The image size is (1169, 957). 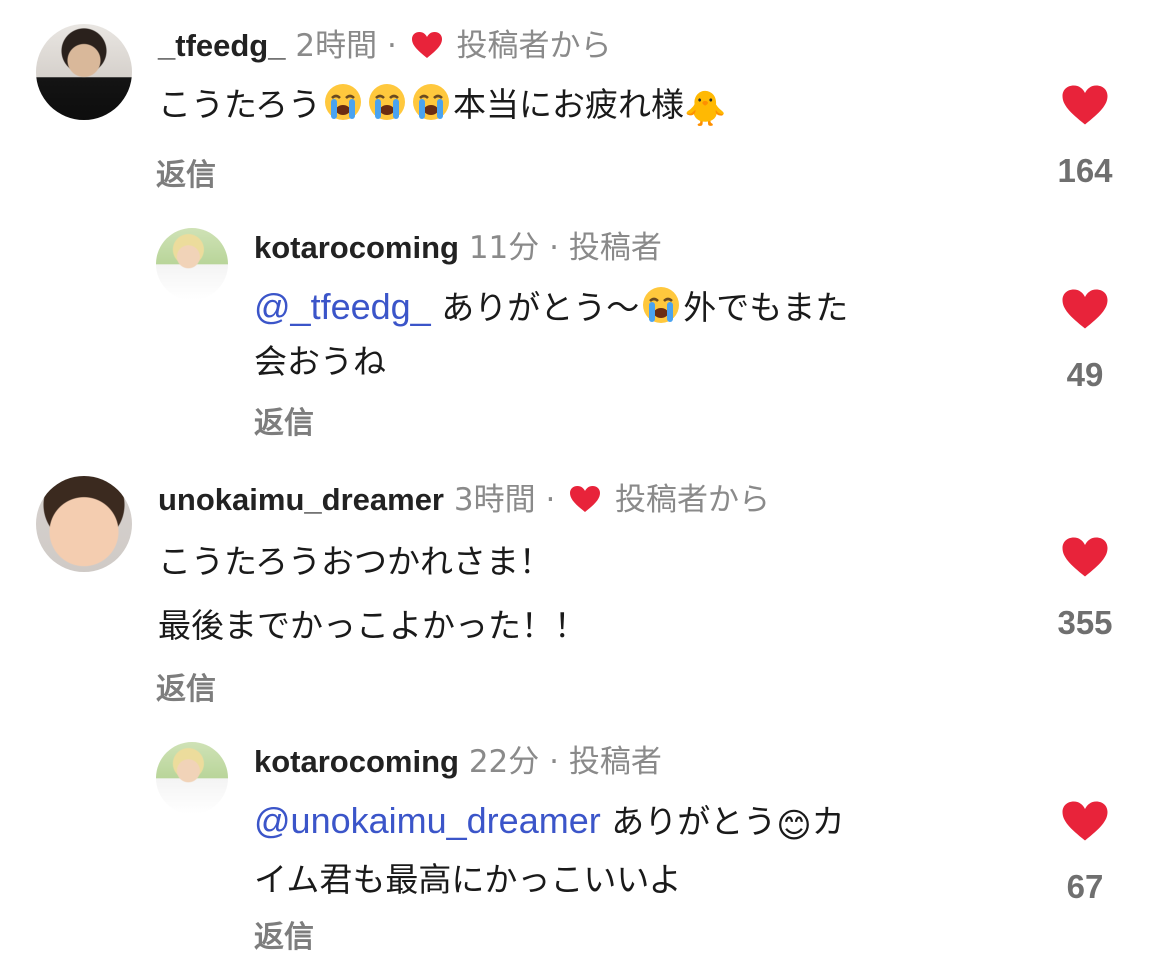 What do you see at coordinates (336, 46) in the screenshot?
I see `timestamp: 2時間` at bounding box center [336, 46].